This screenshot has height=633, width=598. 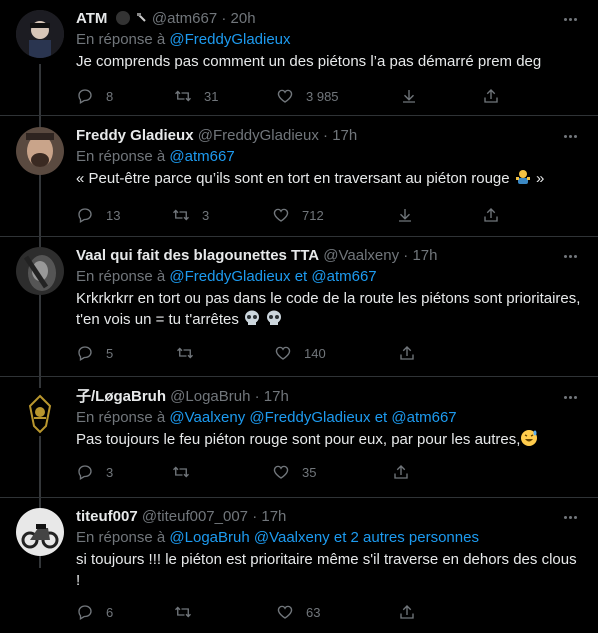 I want to click on download-icon, so click(x=405, y=215).